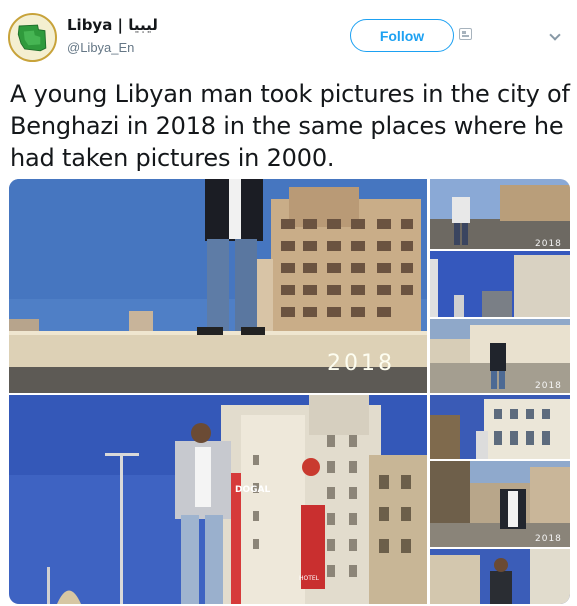 The height and width of the screenshot is (606, 577). What do you see at coordinates (402, 35) in the screenshot?
I see `follow-button: Follow` at bounding box center [402, 35].